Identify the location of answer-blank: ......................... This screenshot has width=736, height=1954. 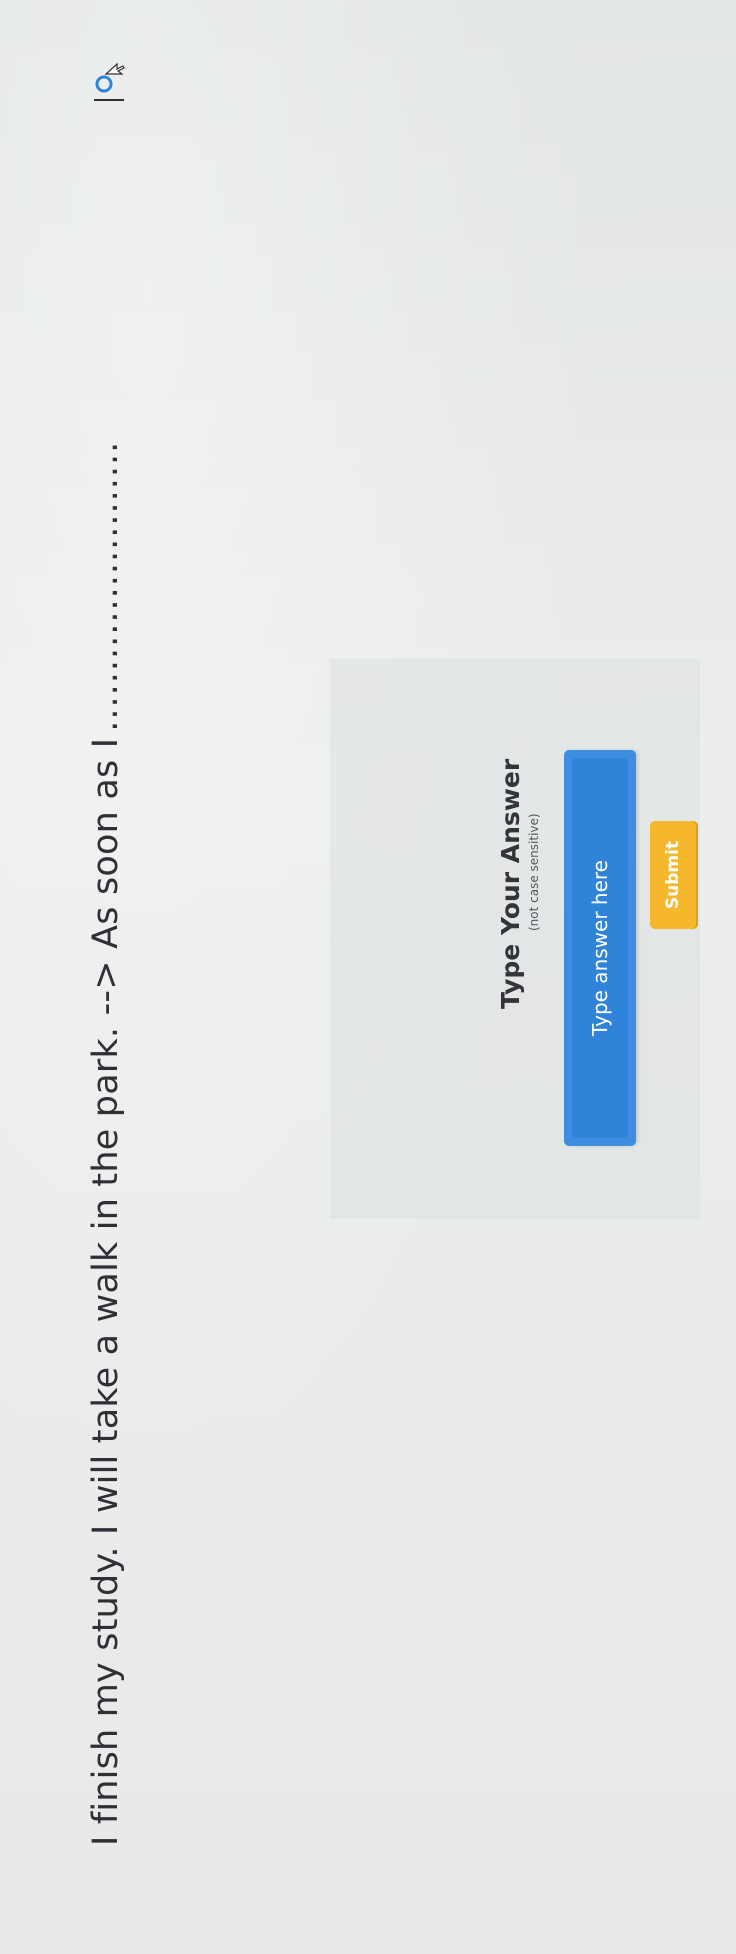
(106, 586).